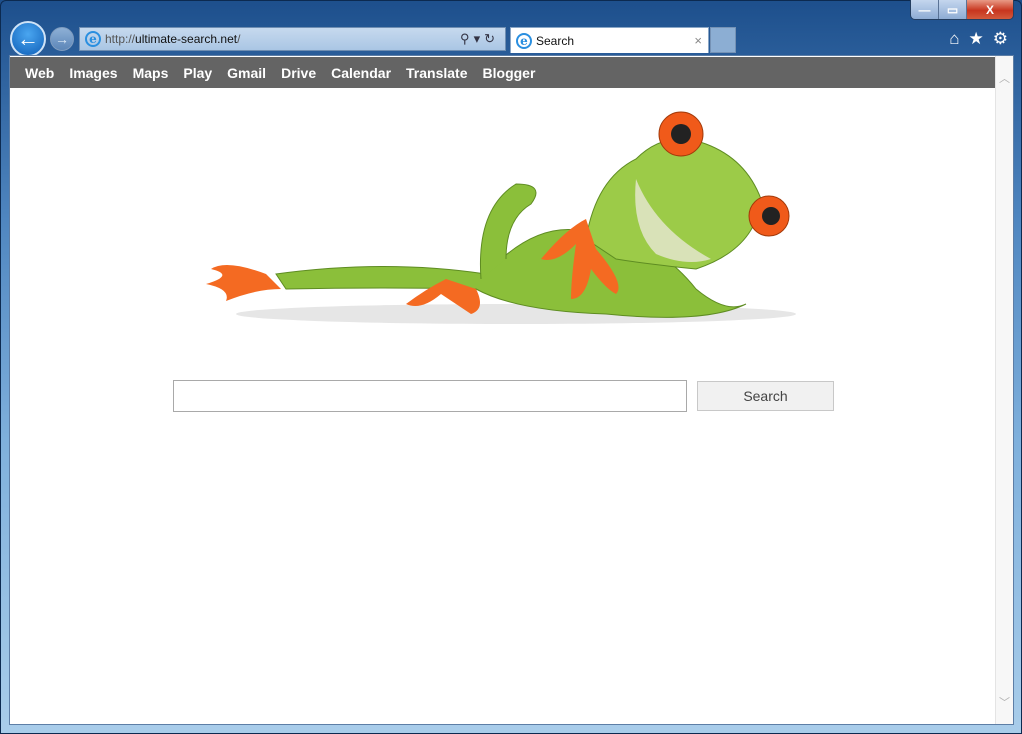  What do you see at coordinates (467, 38) in the screenshot?
I see `search-icon: ⚲` at bounding box center [467, 38].